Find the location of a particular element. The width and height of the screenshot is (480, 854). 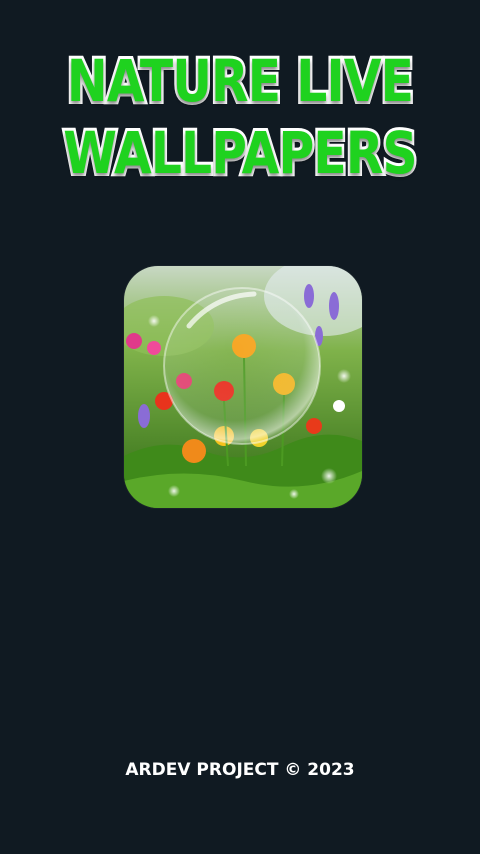

copyright-footer: ARDEV PROJECT © 2023 is located at coordinates (240, 770).